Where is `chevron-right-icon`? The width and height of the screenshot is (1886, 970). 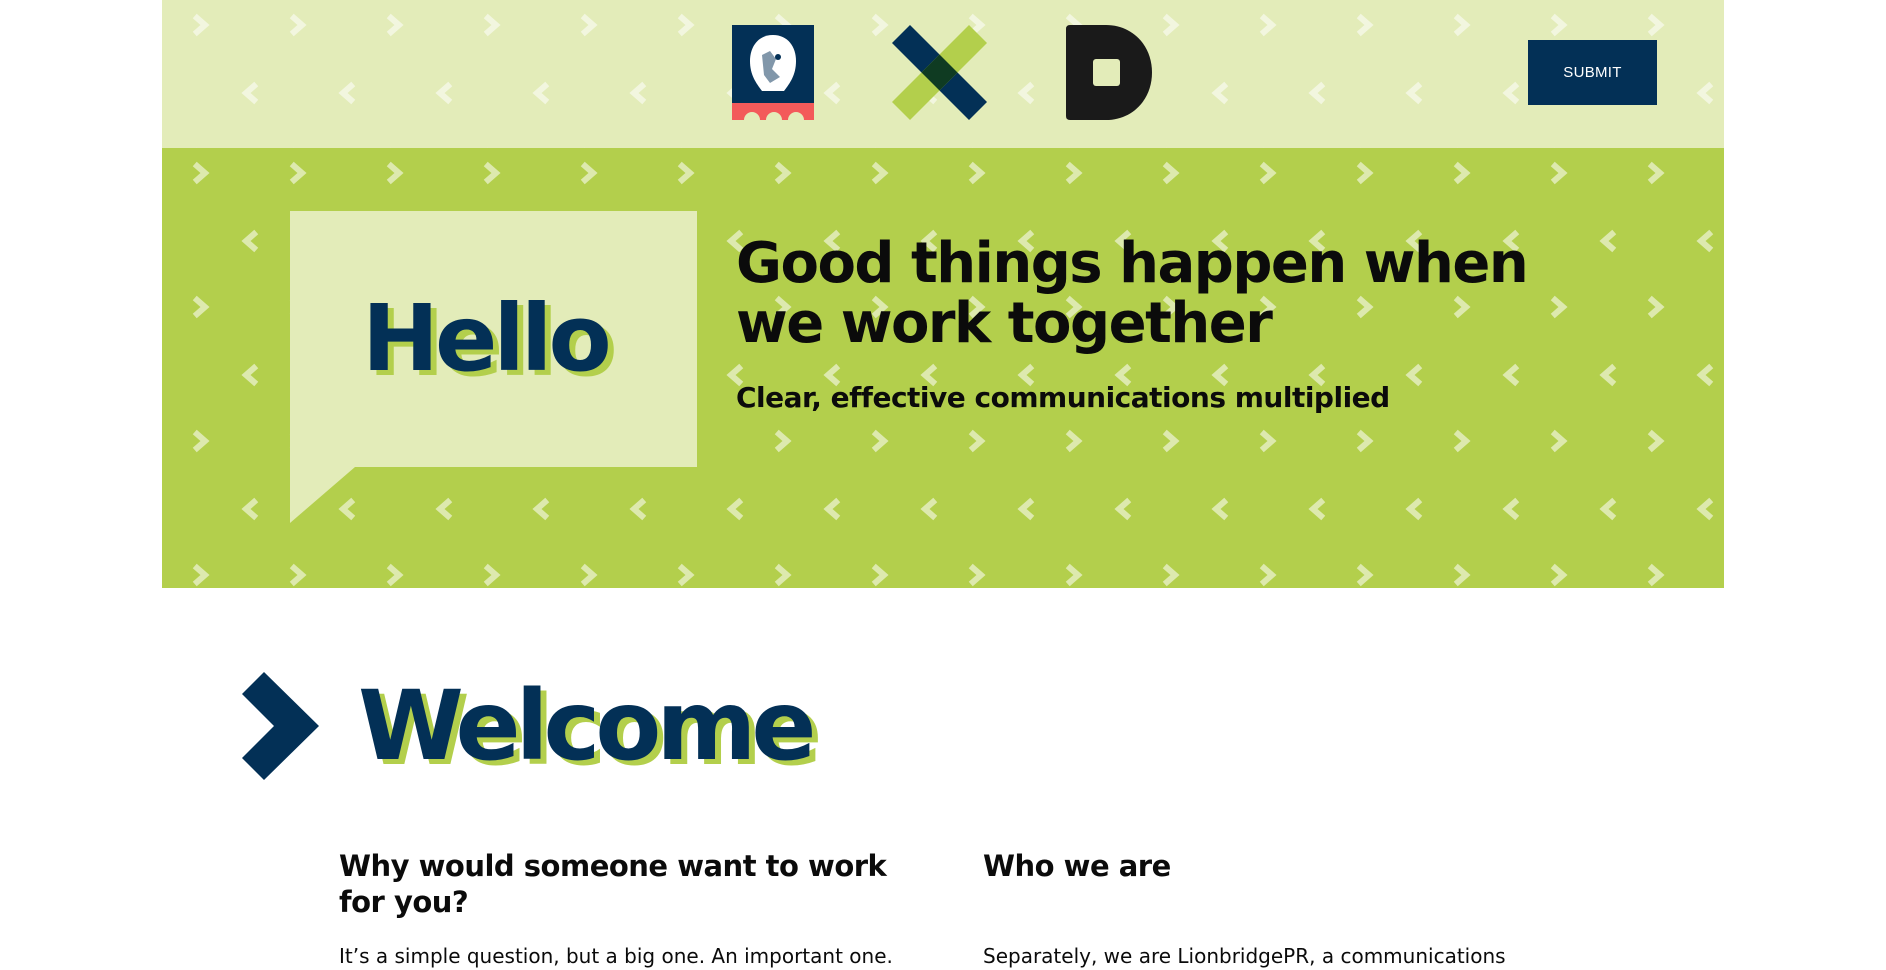 chevron-right-icon is located at coordinates (280, 726).